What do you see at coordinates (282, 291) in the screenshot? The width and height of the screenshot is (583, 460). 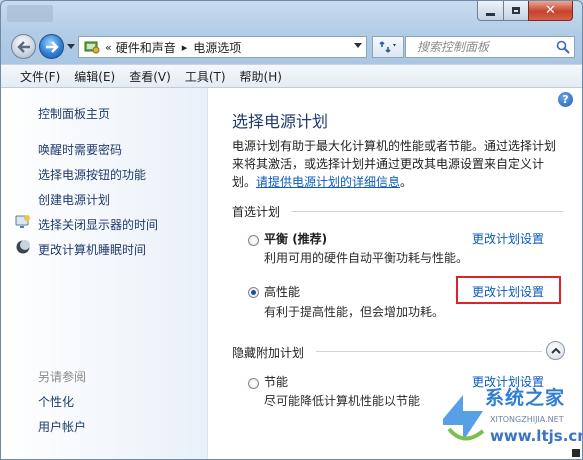 I see `plan-high-performance-name: 高性能` at bounding box center [282, 291].